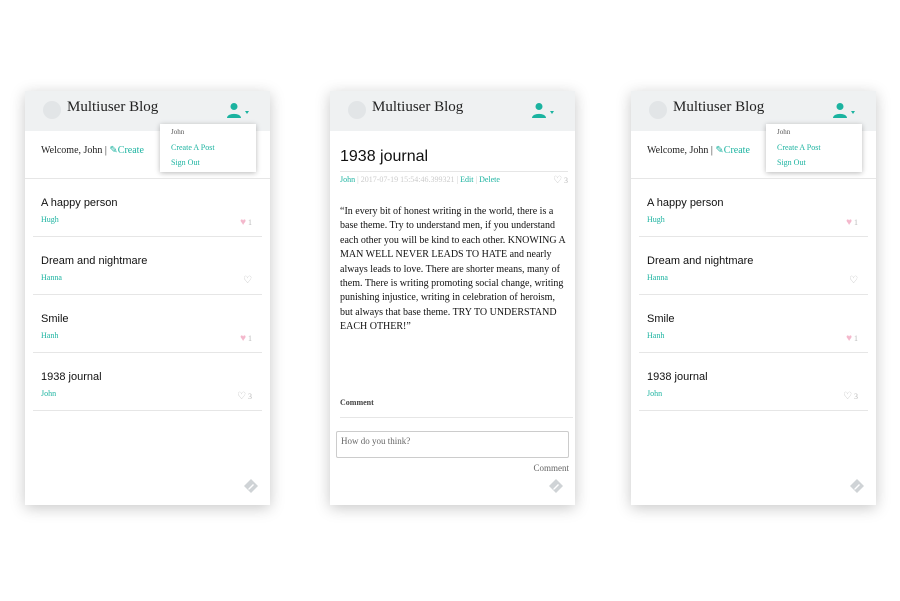 The height and width of the screenshot is (601, 900). Describe the element at coordinates (456, 417) in the screenshot. I see `divider` at that location.